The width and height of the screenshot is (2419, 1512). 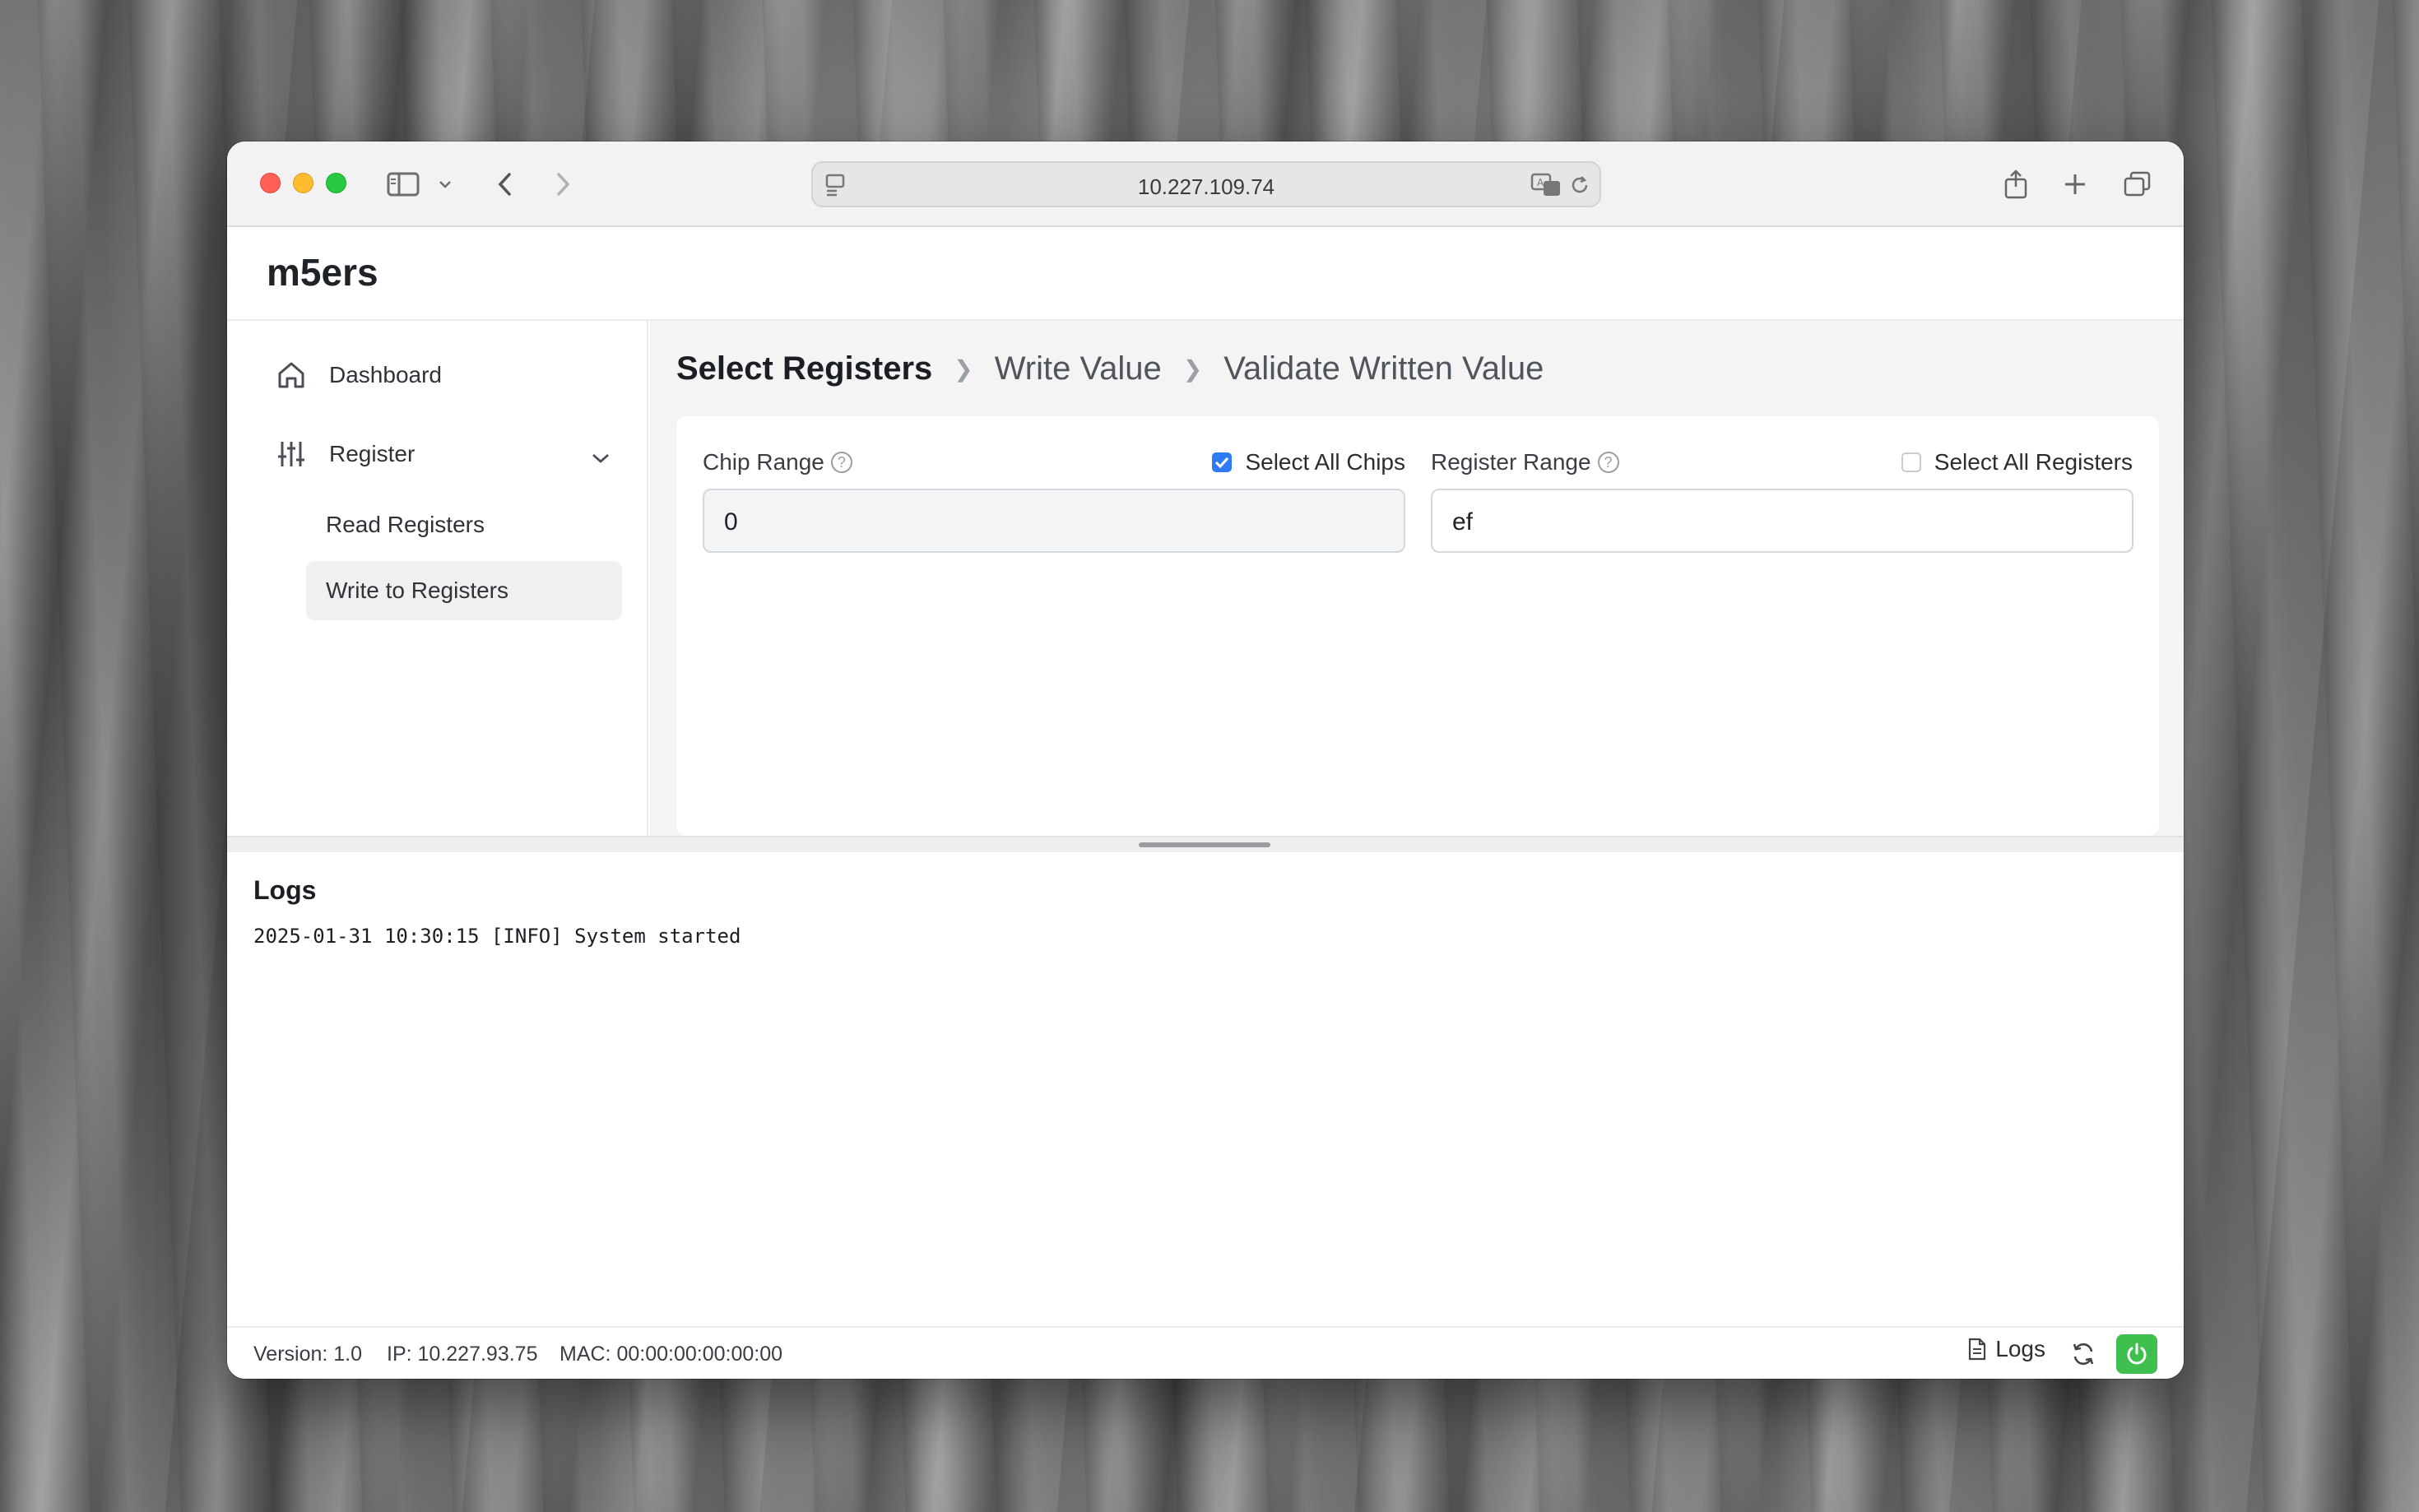 What do you see at coordinates (442, 454) in the screenshot?
I see `sidebar-item-register: Register` at bounding box center [442, 454].